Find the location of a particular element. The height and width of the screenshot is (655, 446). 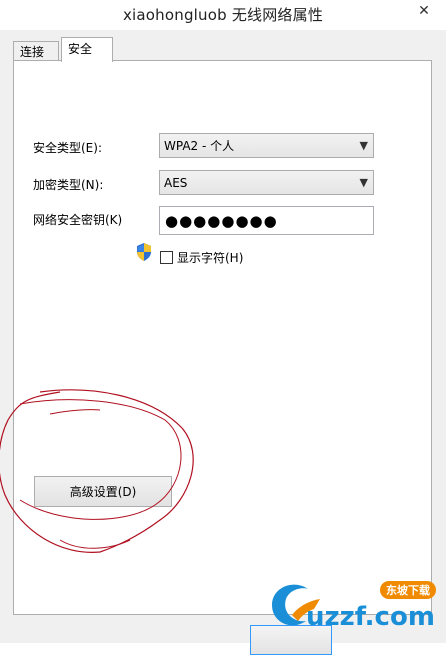

network-key-label: 网络安全密钥(K) is located at coordinates (78, 220).